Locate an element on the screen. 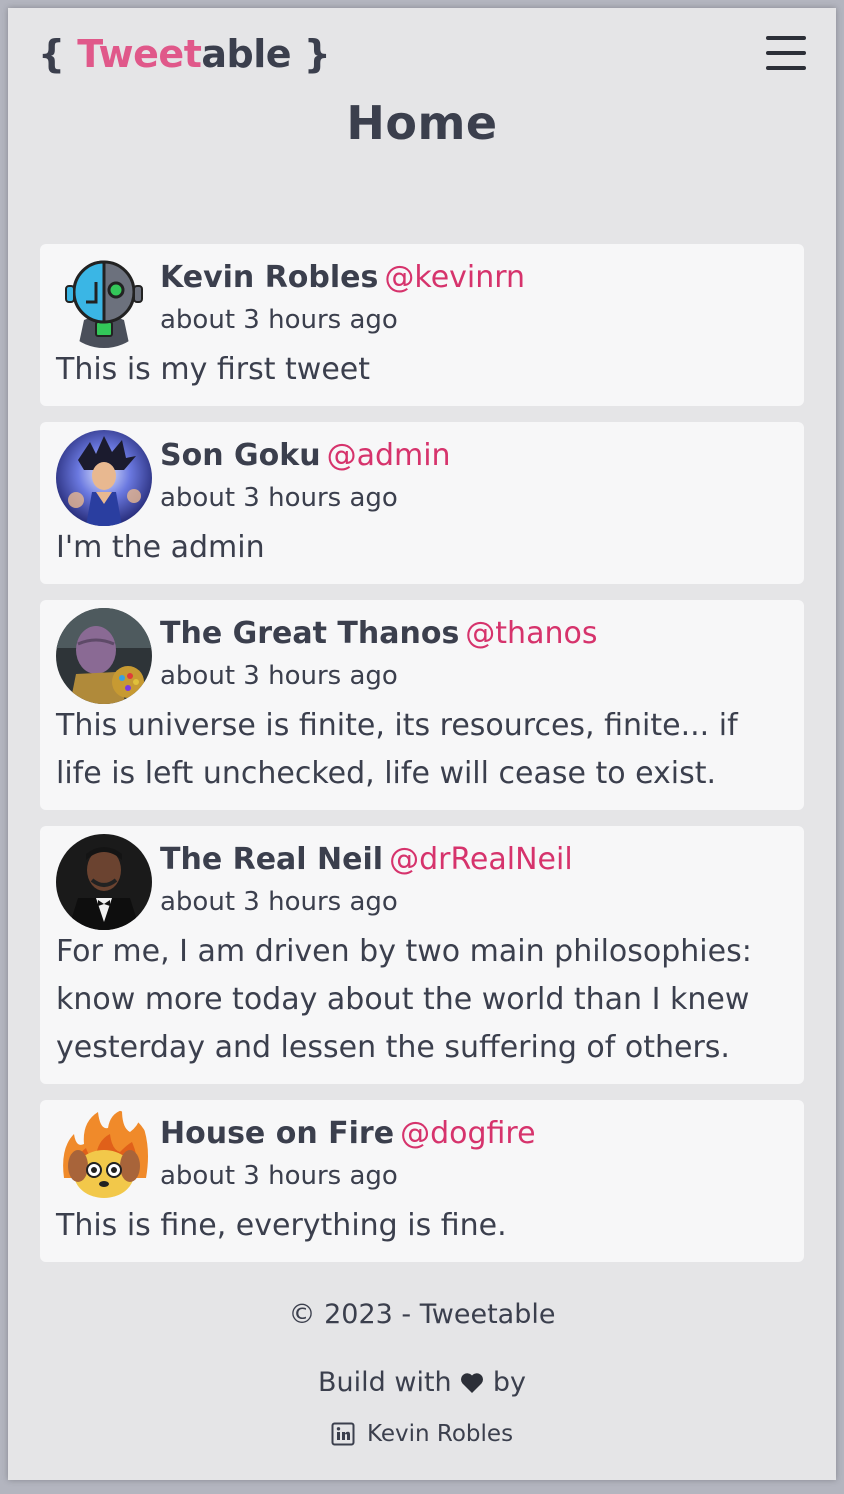  logo-brace-open: { is located at coordinates (58, 54).